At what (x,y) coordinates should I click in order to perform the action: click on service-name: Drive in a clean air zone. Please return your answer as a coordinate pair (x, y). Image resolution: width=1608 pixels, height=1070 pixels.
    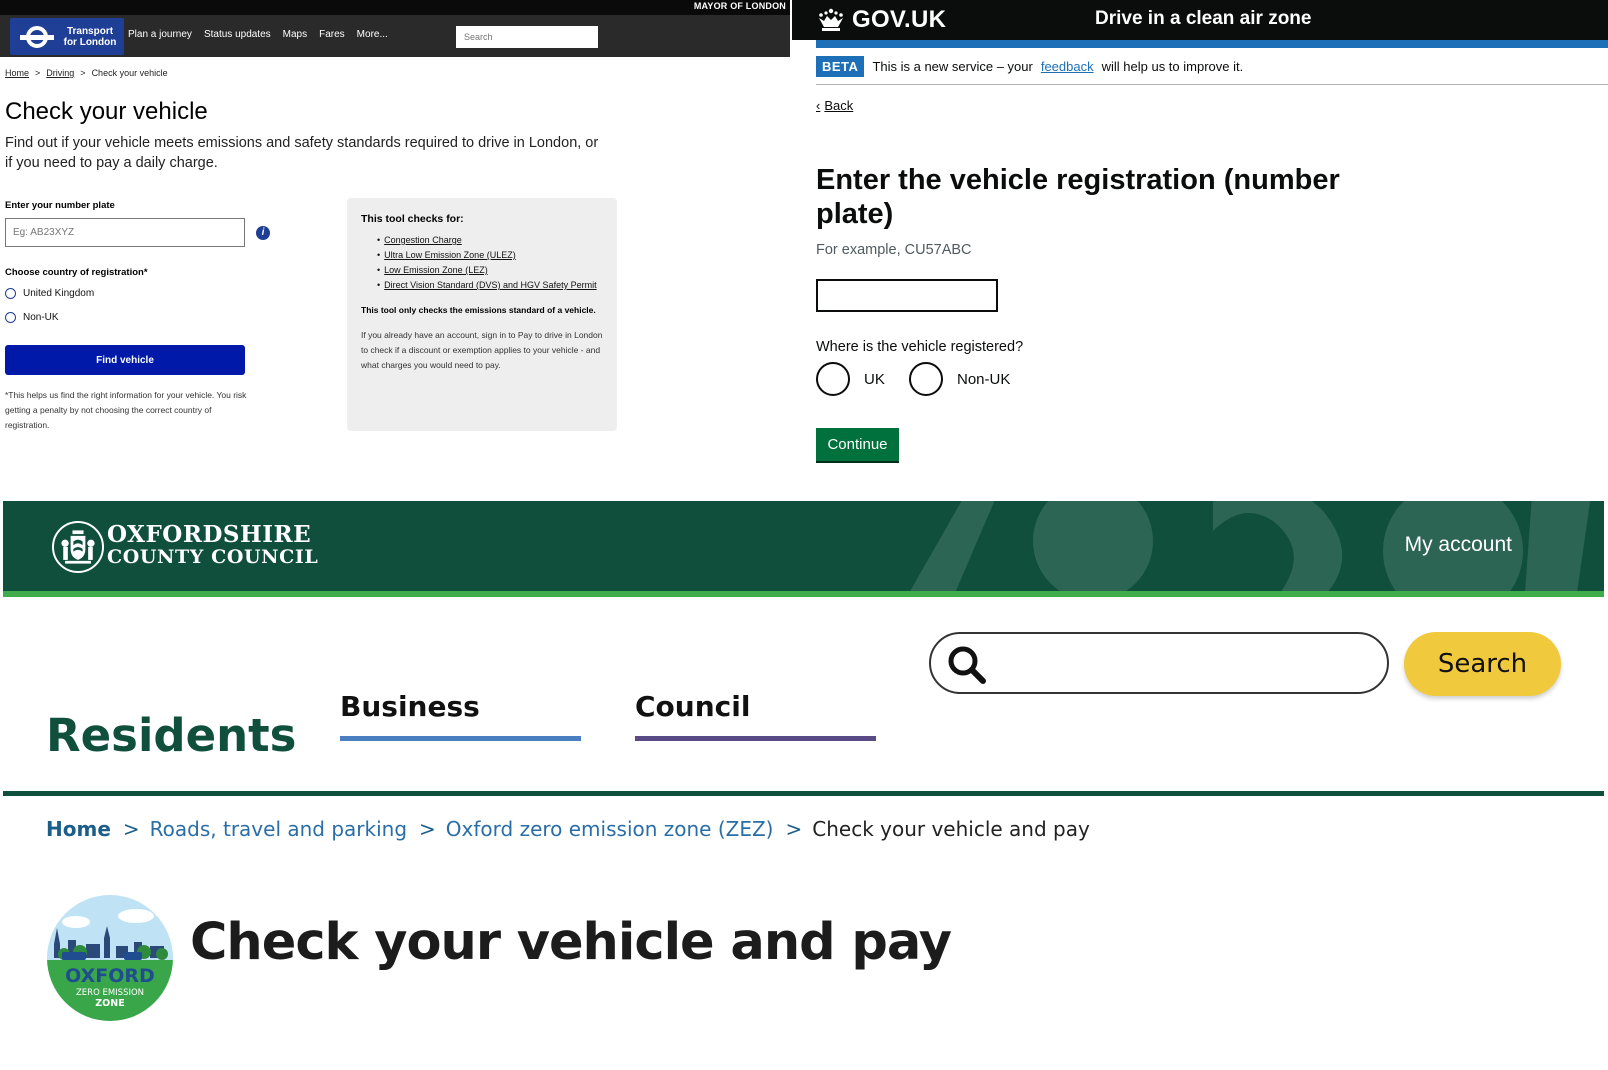
    Looking at the image, I should click on (1203, 19).